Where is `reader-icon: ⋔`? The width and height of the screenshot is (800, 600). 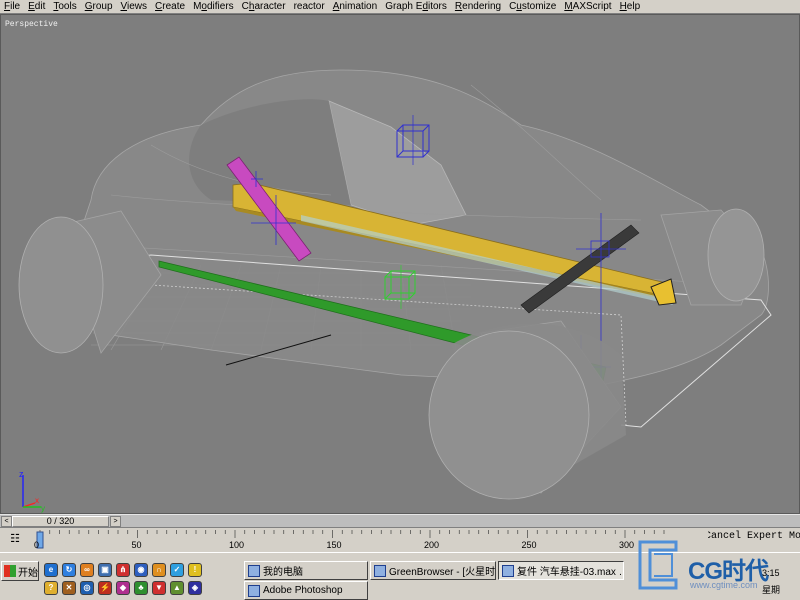 reader-icon: ⋔ is located at coordinates (123, 570).